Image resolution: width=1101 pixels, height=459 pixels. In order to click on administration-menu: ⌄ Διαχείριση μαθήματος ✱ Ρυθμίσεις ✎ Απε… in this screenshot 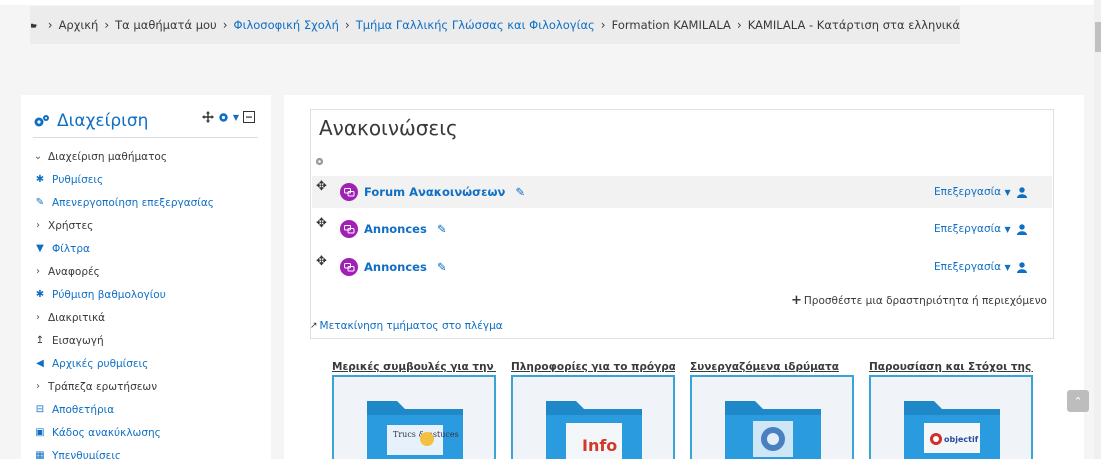, I will do `click(150, 302)`.